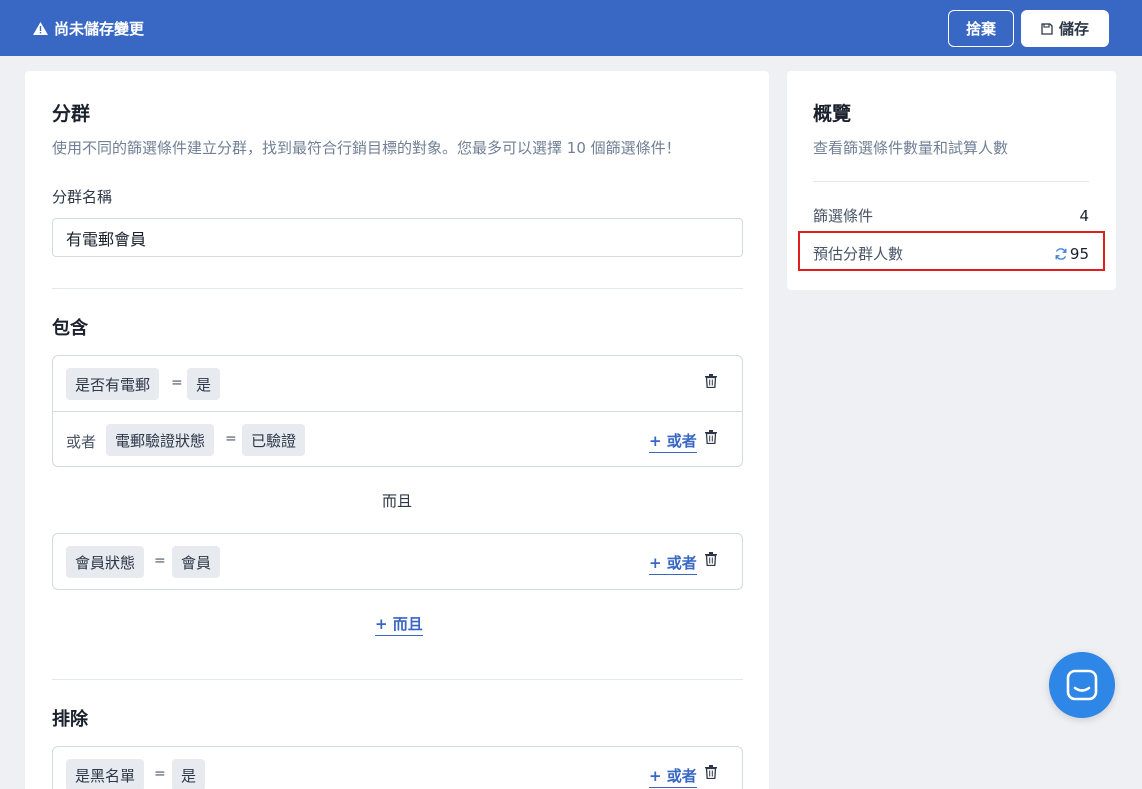 The image size is (1142, 789). Describe the element at coordinates (82, 197) in the screenshot. I see `segment-name-label: 分群名稱` at that location.